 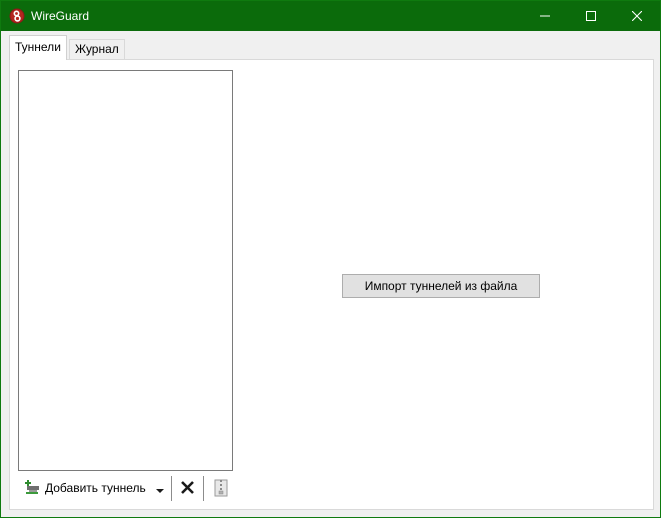 What do you see at coordinates (330, 16) in the screenshot?
I see `title-bar: WireGuard` at bounding box center [330, 16].